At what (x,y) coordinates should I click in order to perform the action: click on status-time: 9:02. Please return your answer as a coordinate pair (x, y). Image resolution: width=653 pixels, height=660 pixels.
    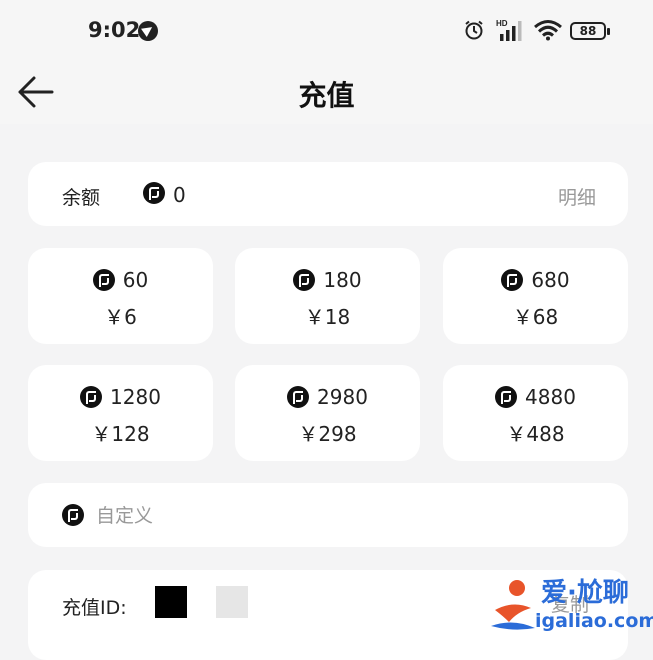
    Looking at the image, I should click on (114, 30).